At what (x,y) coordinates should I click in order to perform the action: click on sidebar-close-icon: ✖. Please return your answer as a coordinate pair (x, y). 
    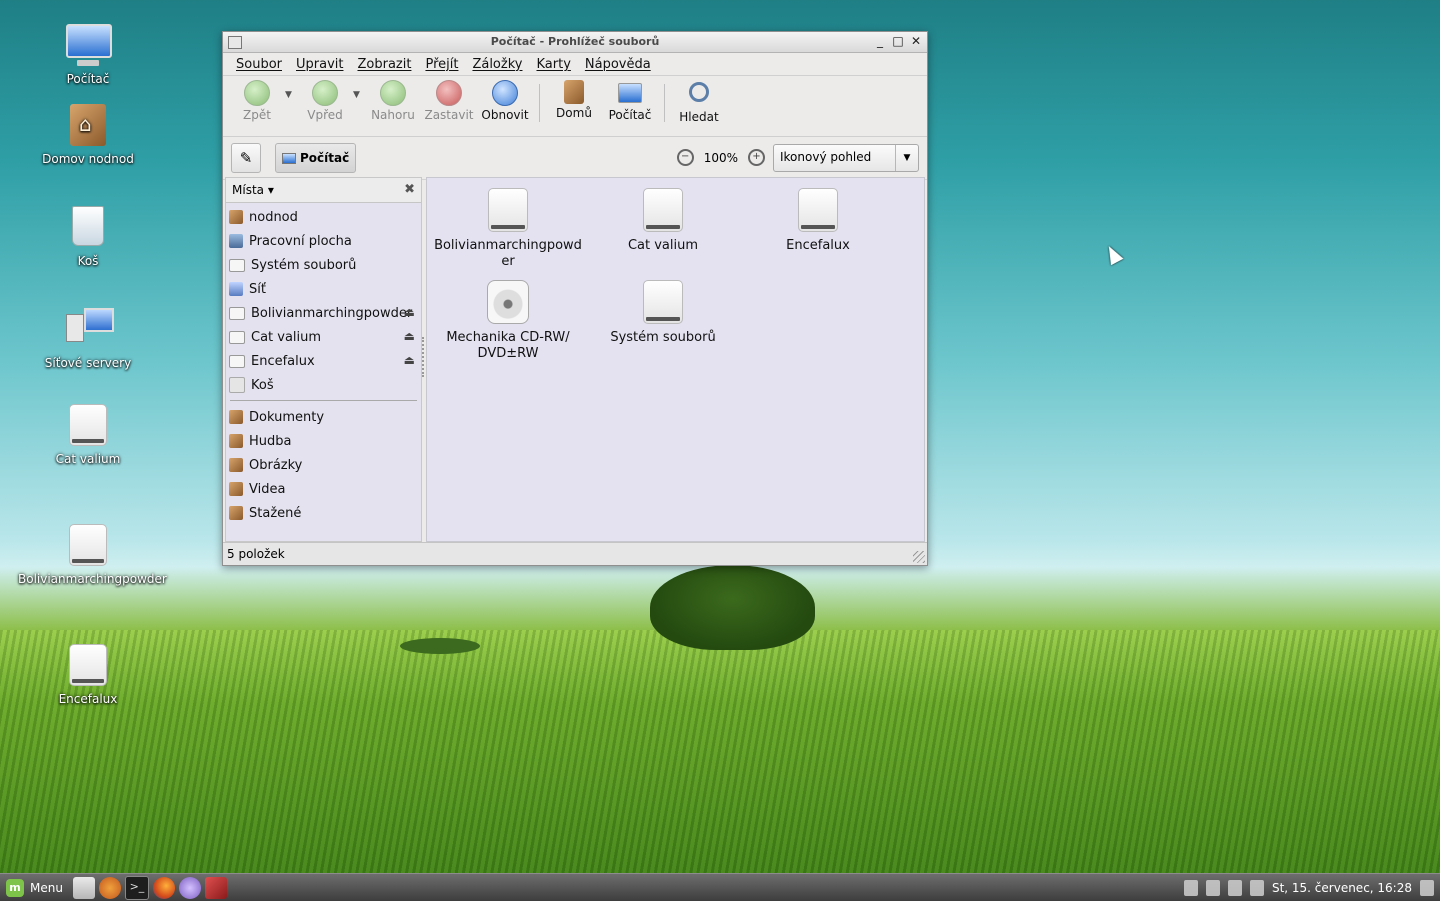
    Looking at the image, I should click on (409, 189).